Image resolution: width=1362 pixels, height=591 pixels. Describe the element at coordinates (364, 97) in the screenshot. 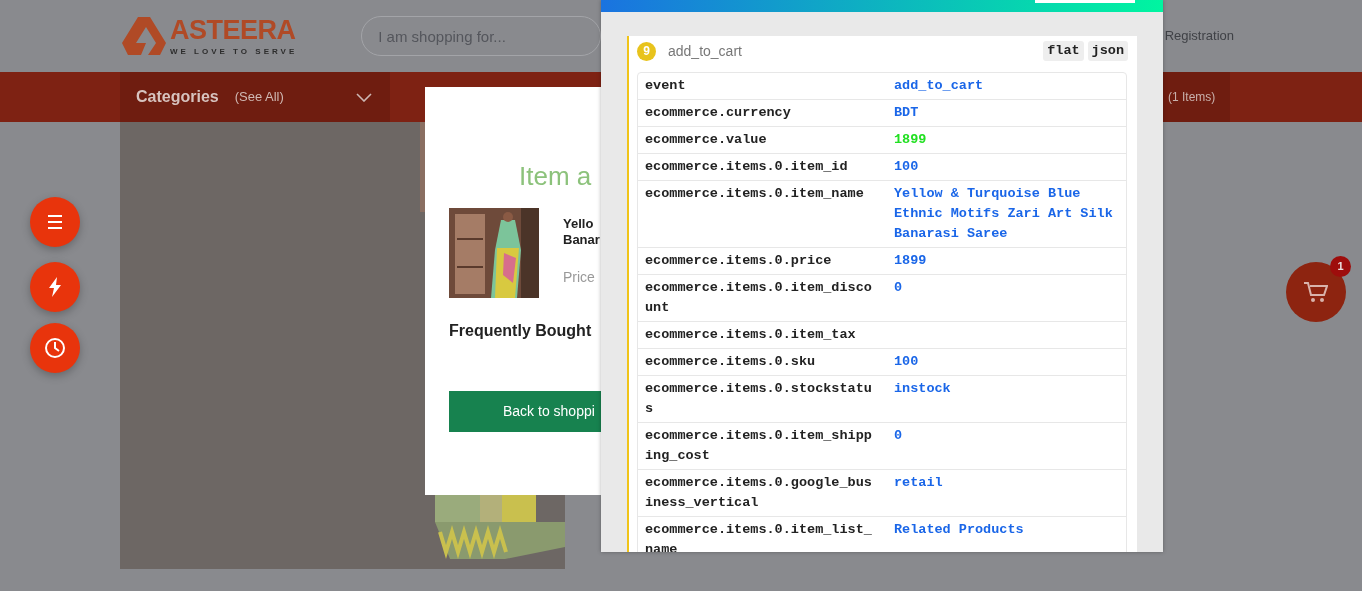

I see `chevron-down-icon` at that location.